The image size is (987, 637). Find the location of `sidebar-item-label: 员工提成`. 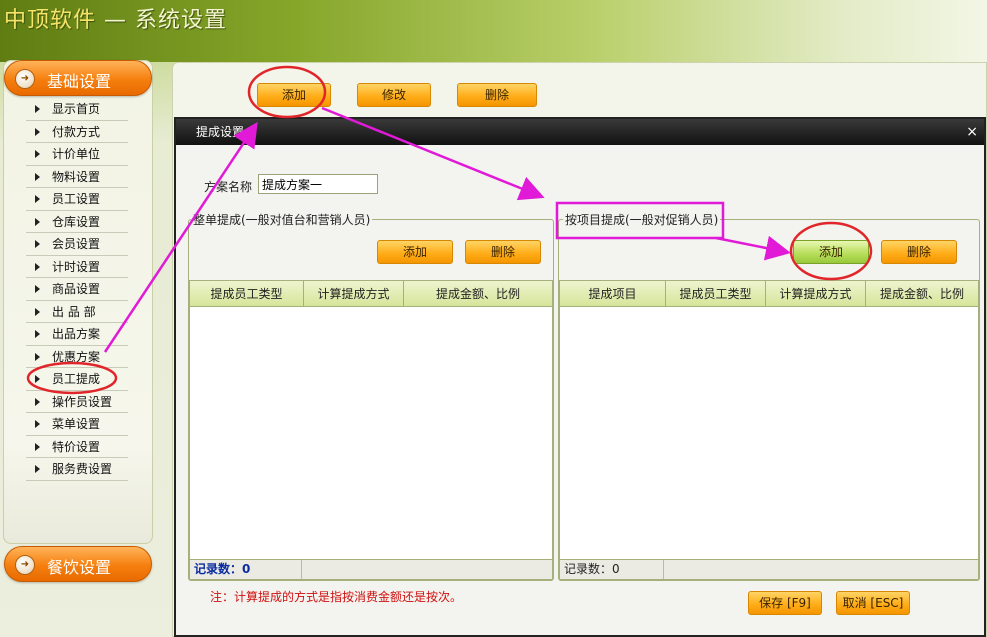

sidebar-item-label: 员工提成 is located at coordinates (76, 379).